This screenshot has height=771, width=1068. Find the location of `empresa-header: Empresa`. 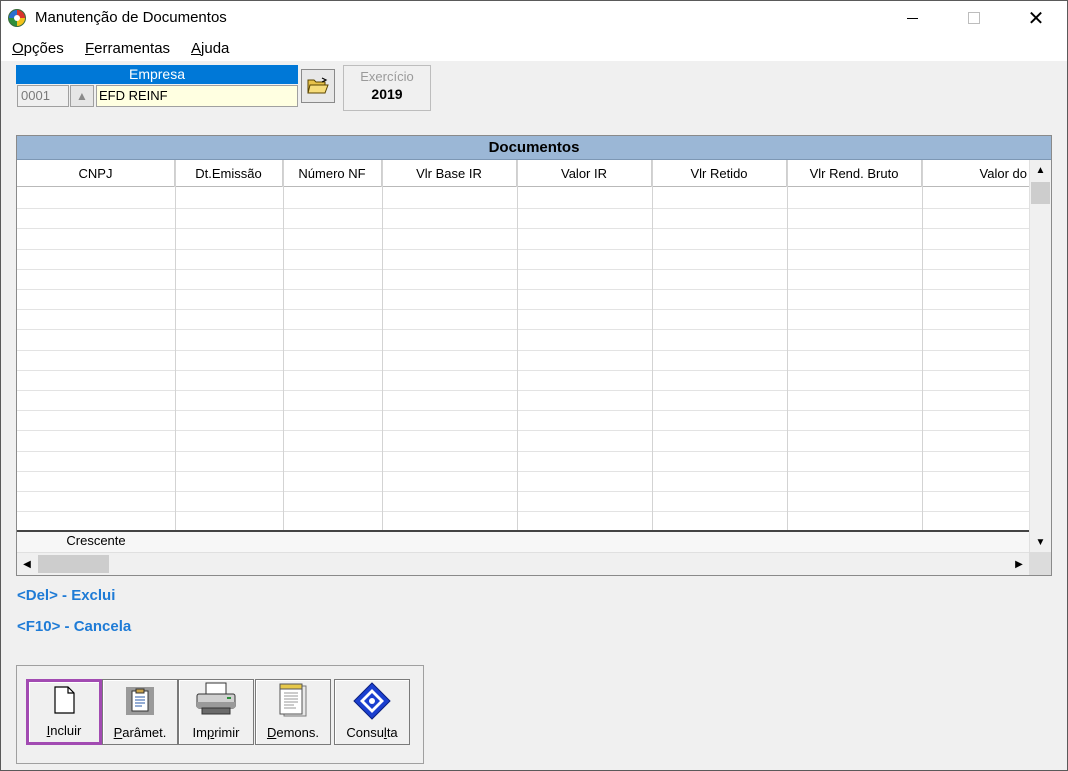

empresa-header: Empresa is located at coordinates (157, 74).